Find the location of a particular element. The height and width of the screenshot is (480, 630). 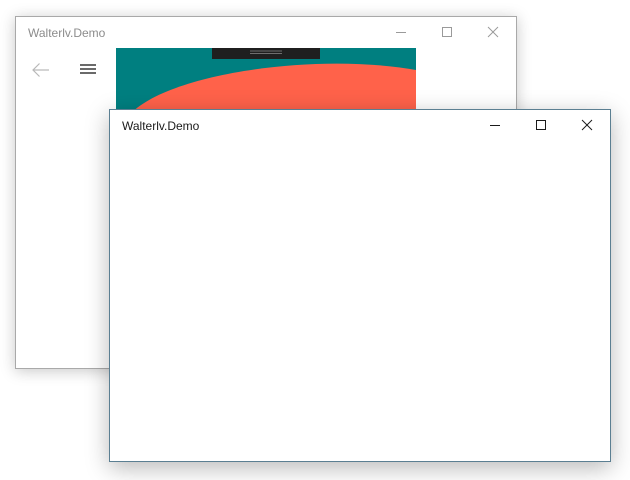

arrow-left-icon is located at coordinates (40, 70).